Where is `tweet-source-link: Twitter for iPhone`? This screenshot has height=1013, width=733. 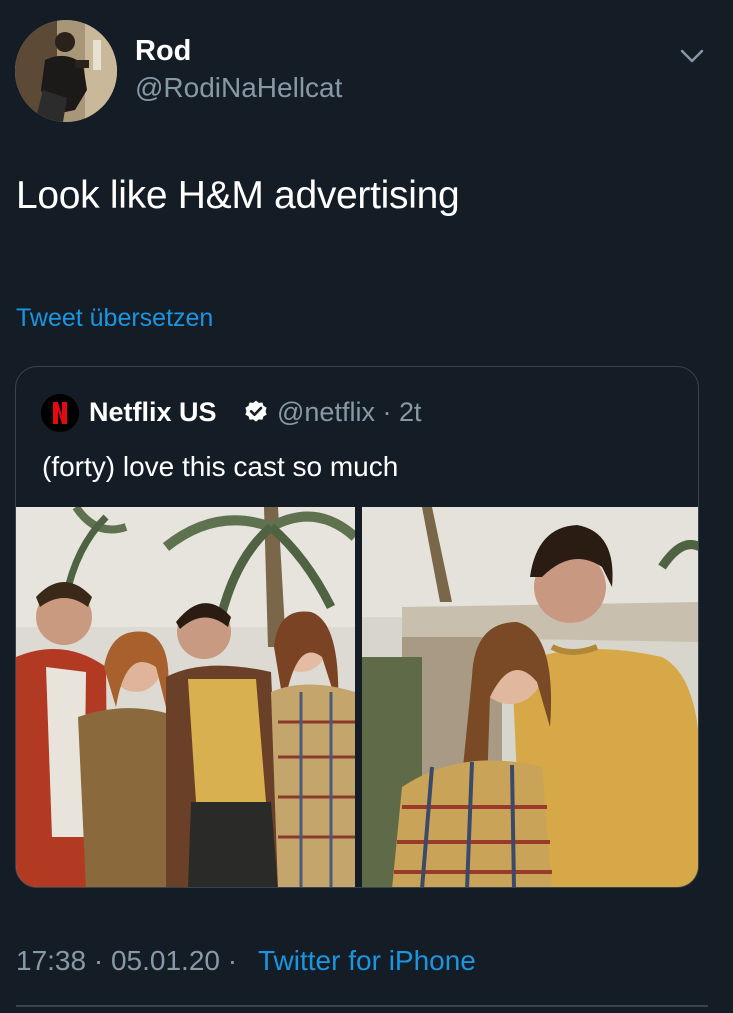
tweet-source-link: Twitter for iPhone is located at coordinates (367, 961).